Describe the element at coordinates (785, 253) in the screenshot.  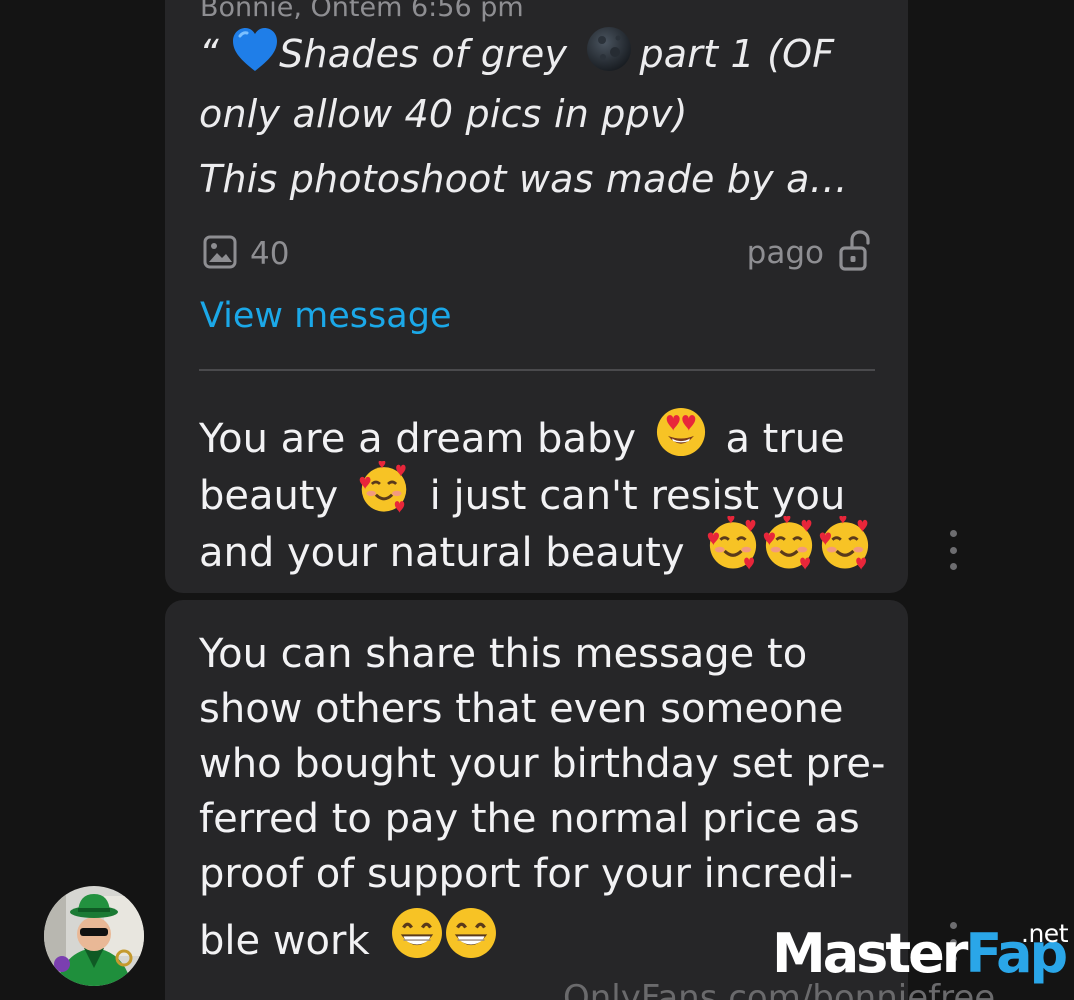
I see `price-status-label: pago` at that location.